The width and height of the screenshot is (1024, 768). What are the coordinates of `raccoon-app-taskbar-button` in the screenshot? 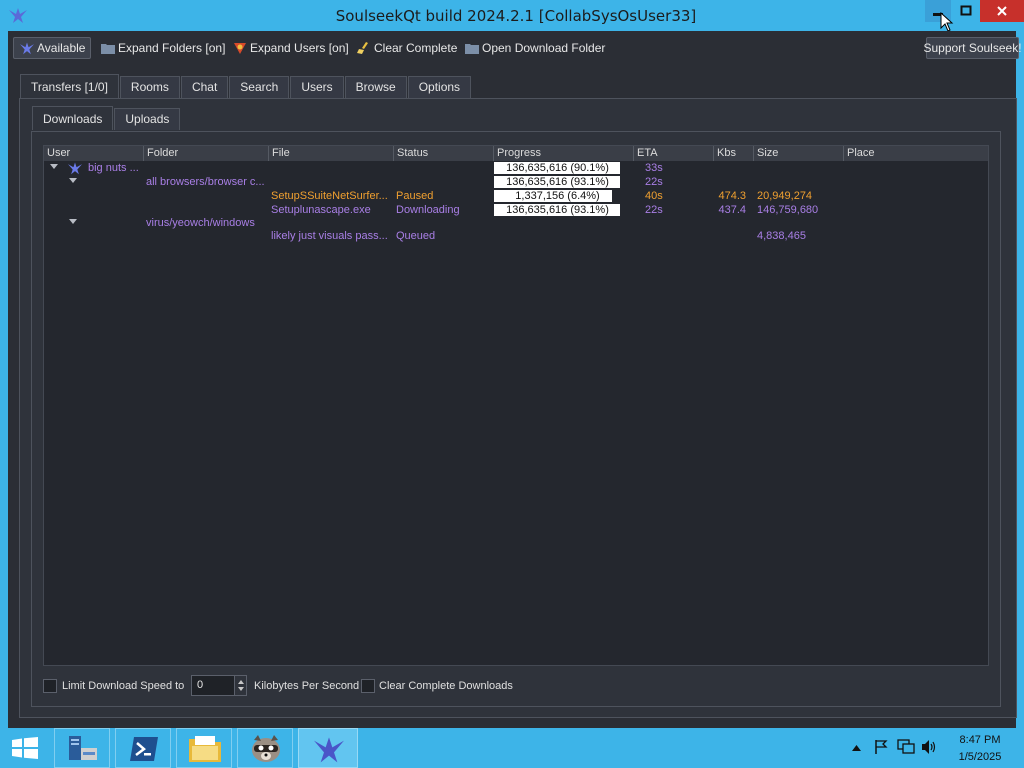 It's located at (265, 748).